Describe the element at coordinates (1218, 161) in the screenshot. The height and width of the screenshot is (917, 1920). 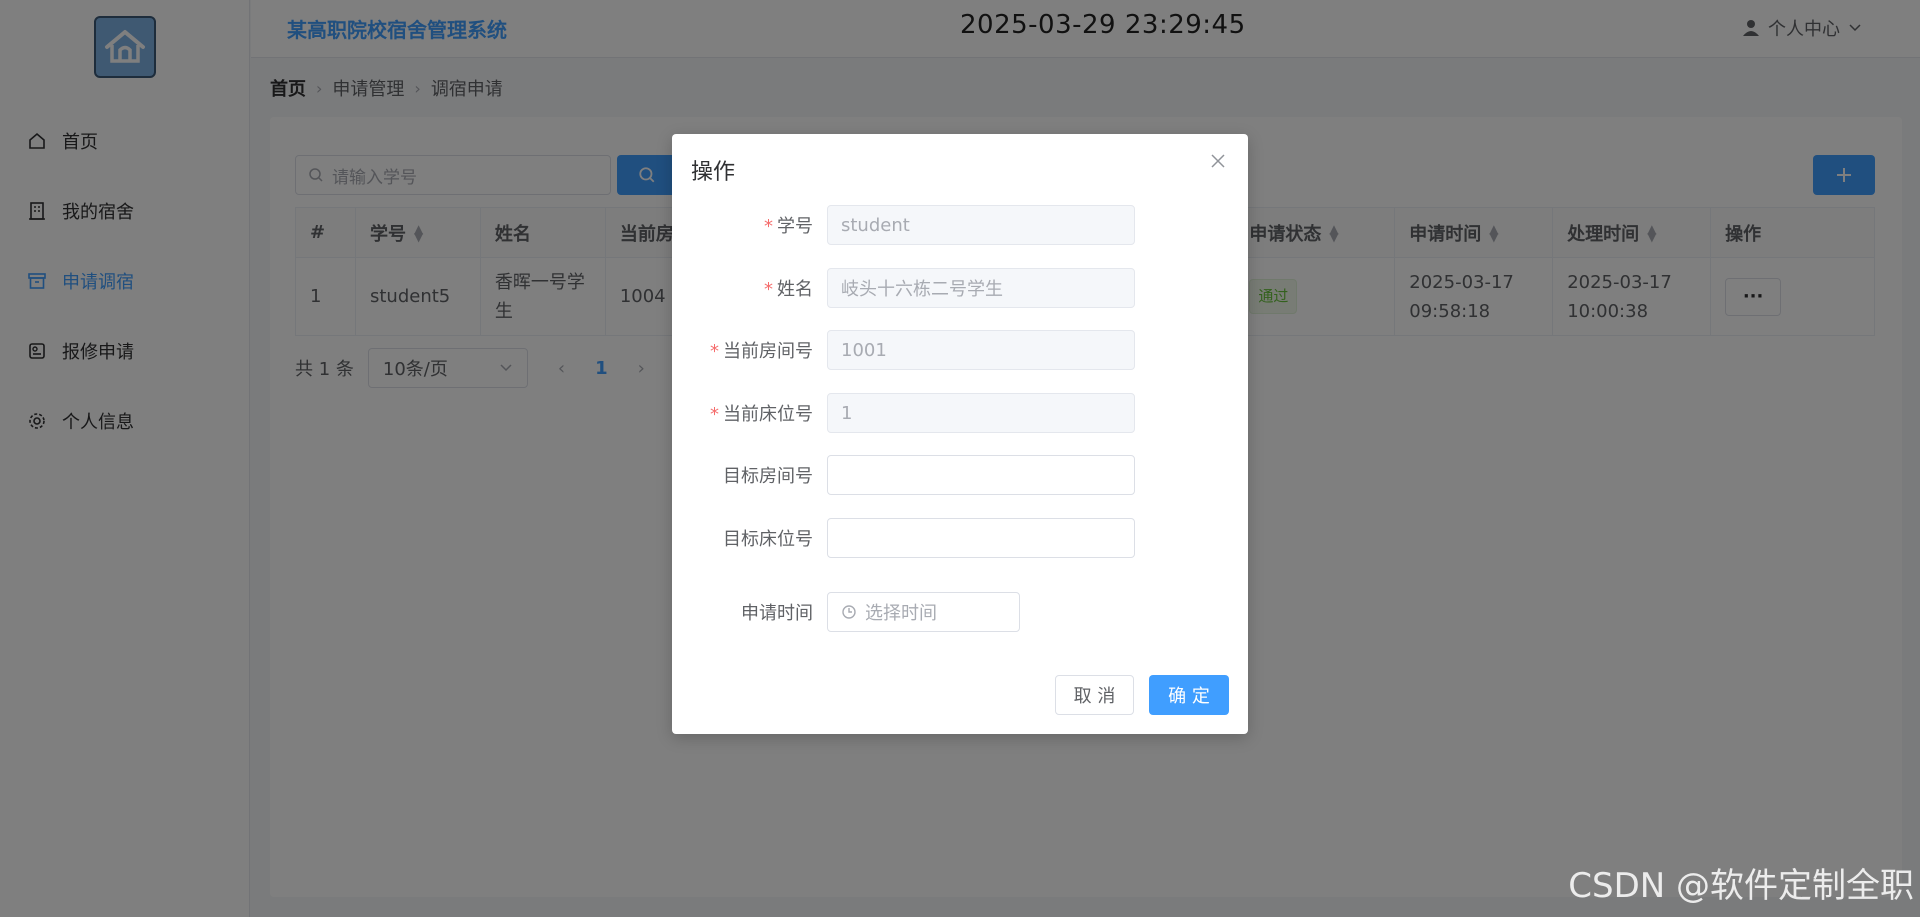
I see `close-icon` at that location.